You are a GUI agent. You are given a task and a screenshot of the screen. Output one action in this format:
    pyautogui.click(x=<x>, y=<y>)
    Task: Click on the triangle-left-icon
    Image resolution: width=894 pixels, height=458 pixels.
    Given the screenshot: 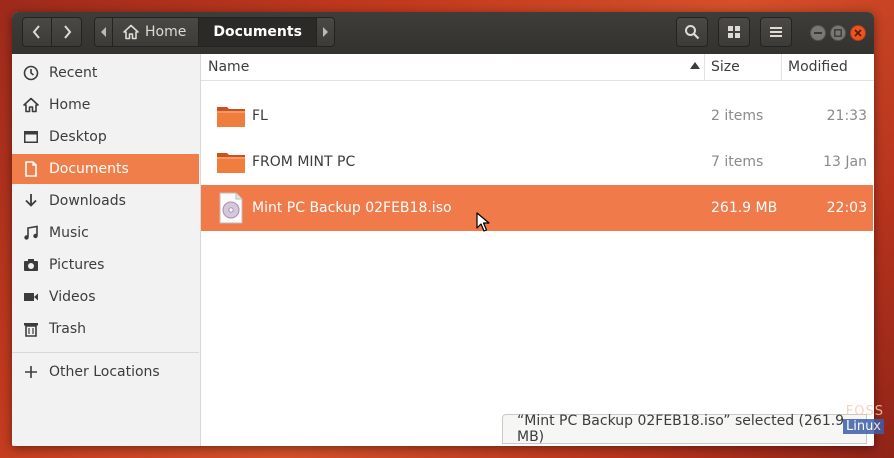 What is the action you would take?
    pyautogui.click(x=103, y=32)
    